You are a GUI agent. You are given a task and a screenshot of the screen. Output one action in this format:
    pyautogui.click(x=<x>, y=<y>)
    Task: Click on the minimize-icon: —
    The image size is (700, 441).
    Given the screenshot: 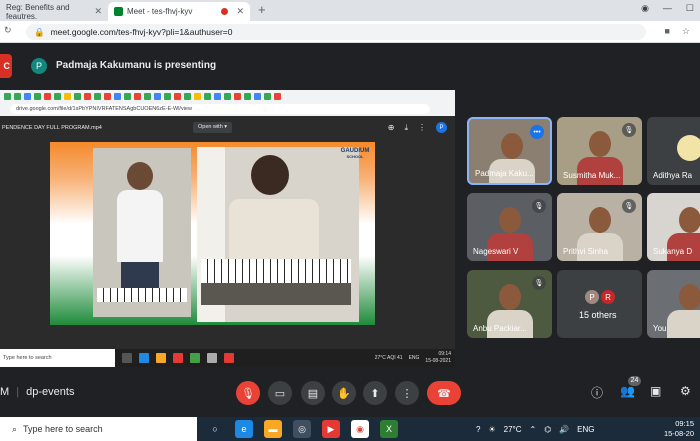 What is the action you would take?
    pyautogui.click(x=667, y=8)
    